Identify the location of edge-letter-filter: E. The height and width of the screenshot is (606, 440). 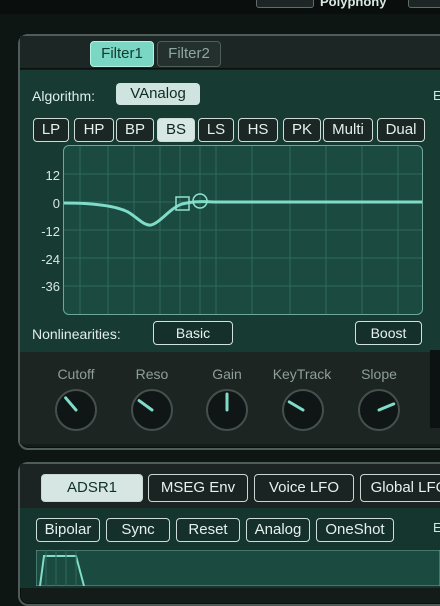
(436, 95).